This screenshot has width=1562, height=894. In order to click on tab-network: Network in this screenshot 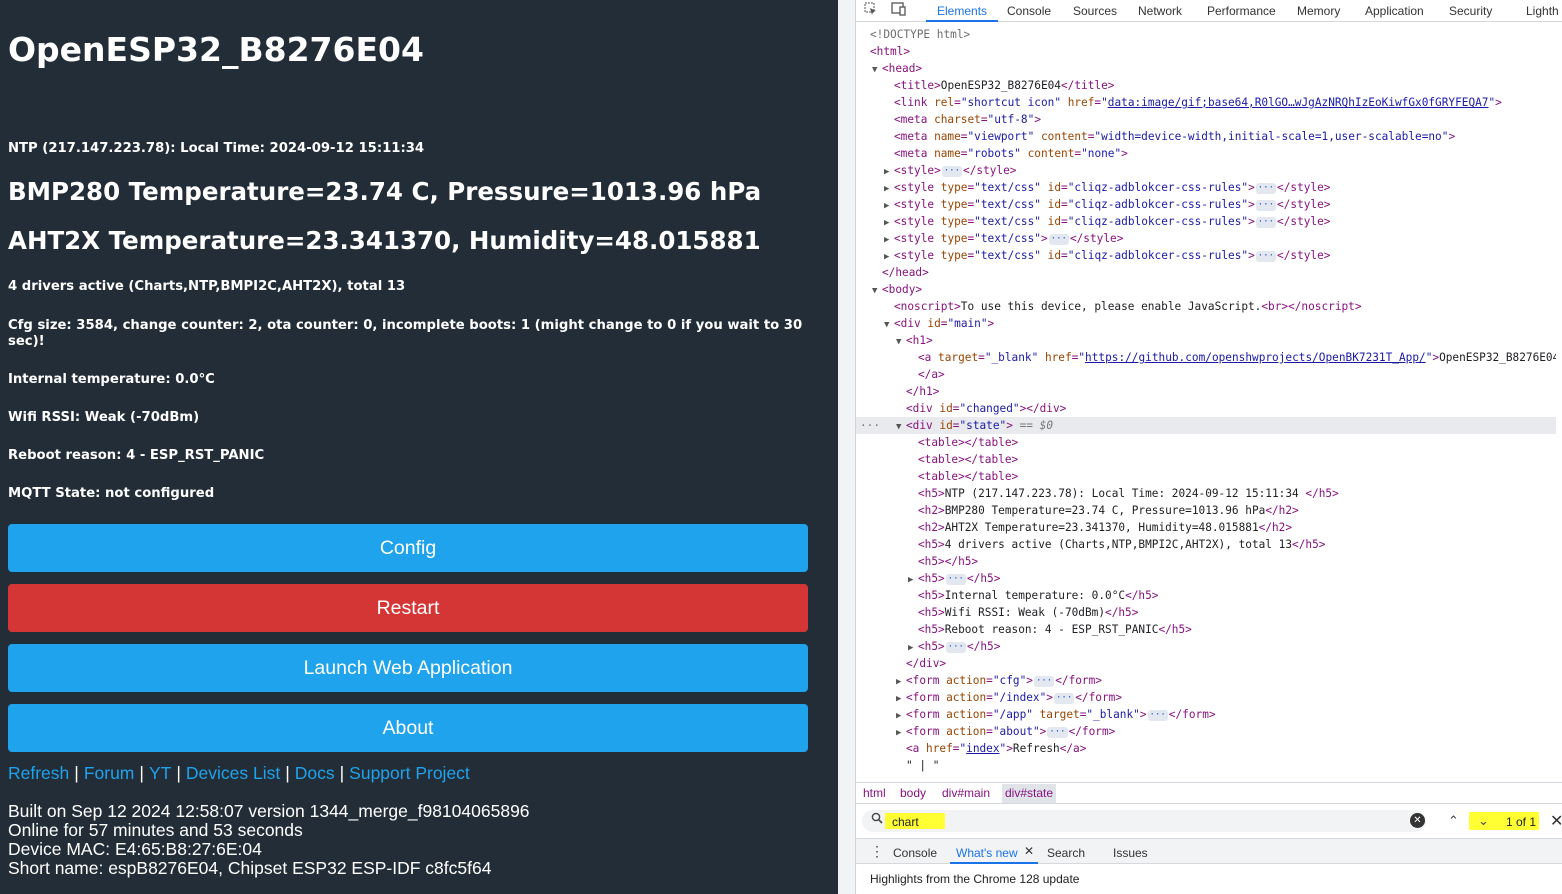, I will do `click(1160, 11)`.